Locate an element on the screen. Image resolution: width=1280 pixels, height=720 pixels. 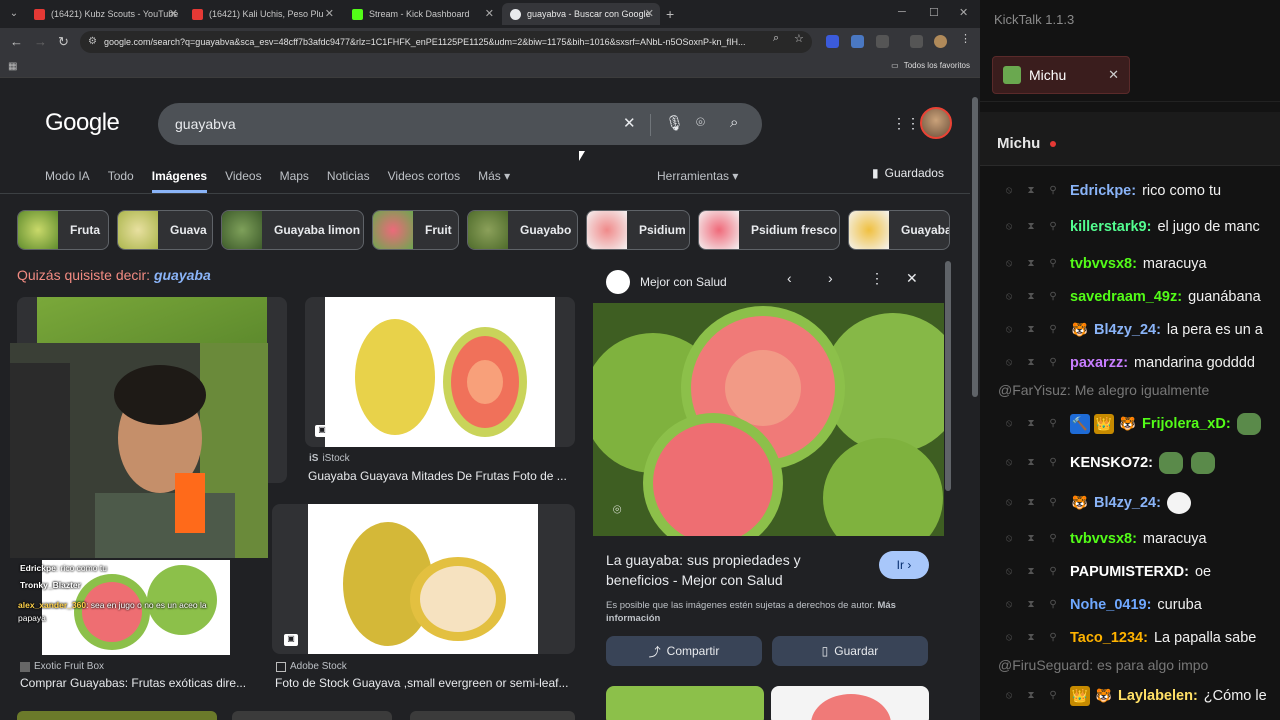
chat-username: Laylabelen: is located at coordinates (1158, 696).